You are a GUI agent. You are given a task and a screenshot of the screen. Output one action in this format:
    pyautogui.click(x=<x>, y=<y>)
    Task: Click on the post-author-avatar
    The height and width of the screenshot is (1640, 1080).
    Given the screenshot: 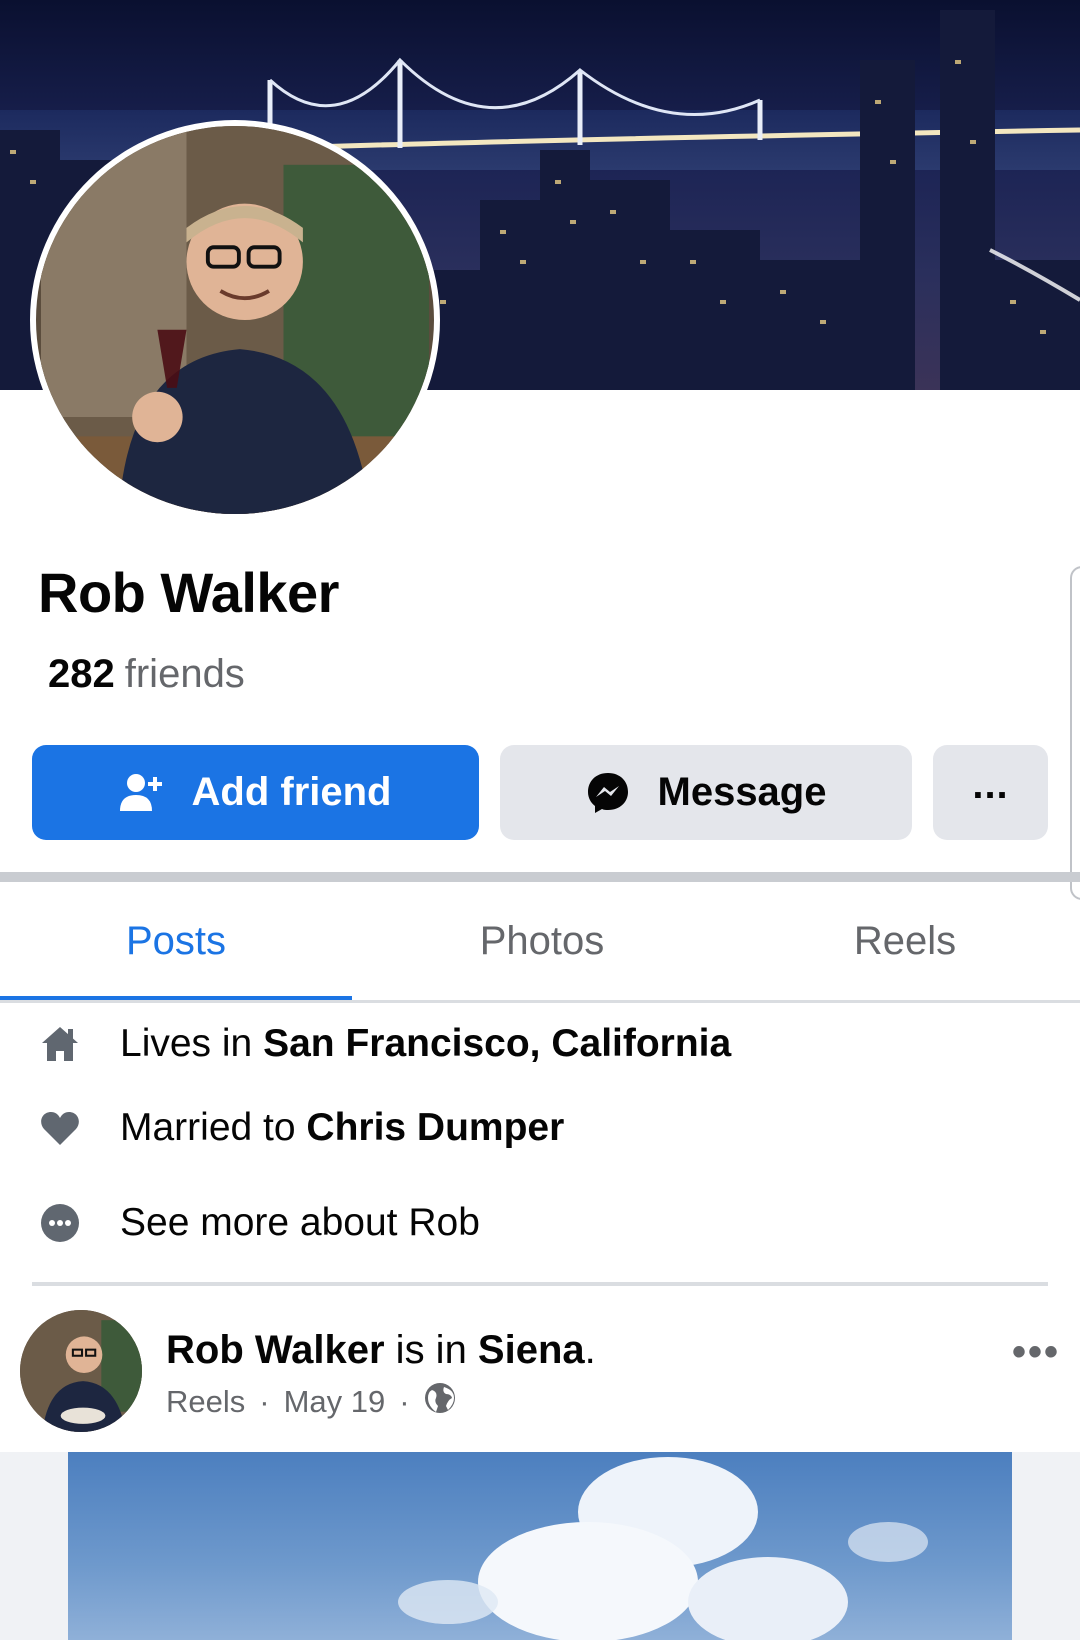 What is the action you would take?
    pyautogui.click(x=81, y=1371)
    